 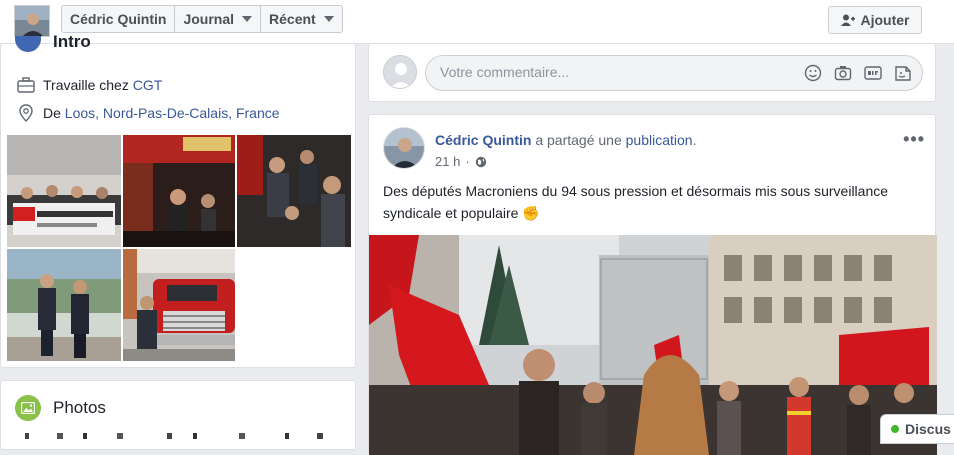 What do you see at coordinates (477, 22) in the screenshot?
I see `profile-header-bar: Cédric Quintin Journal Récent Ajouter` at bounding box center [477, 22].